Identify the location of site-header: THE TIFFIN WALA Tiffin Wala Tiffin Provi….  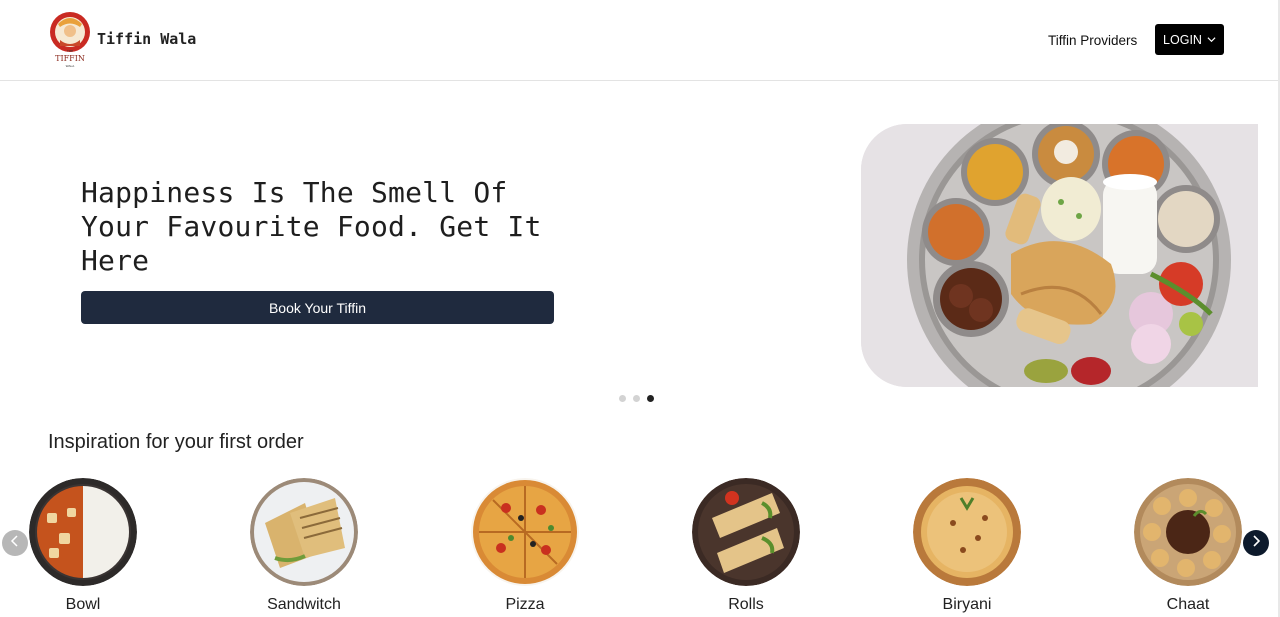
(640, 40).